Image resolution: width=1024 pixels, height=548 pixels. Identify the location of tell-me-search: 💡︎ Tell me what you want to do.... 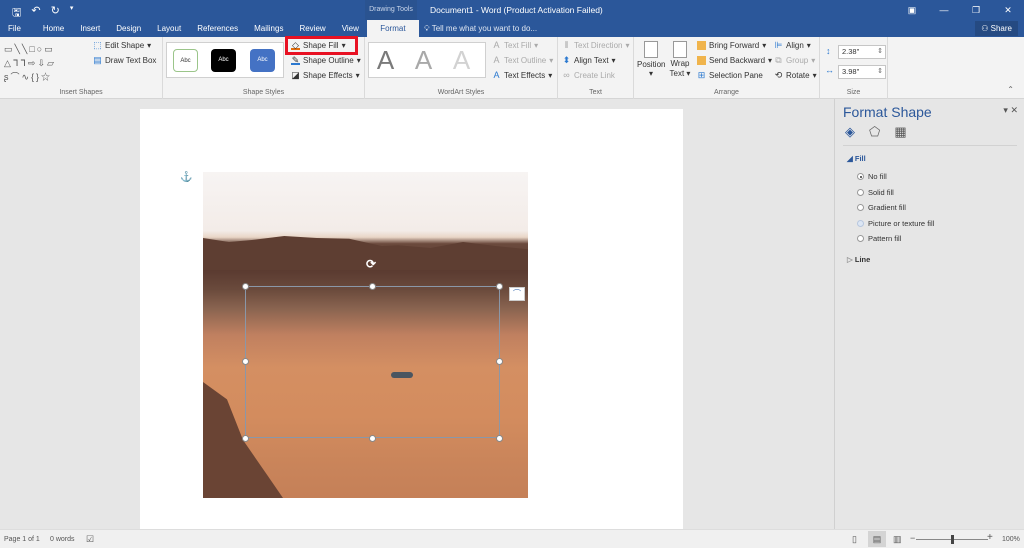
(480, 28).